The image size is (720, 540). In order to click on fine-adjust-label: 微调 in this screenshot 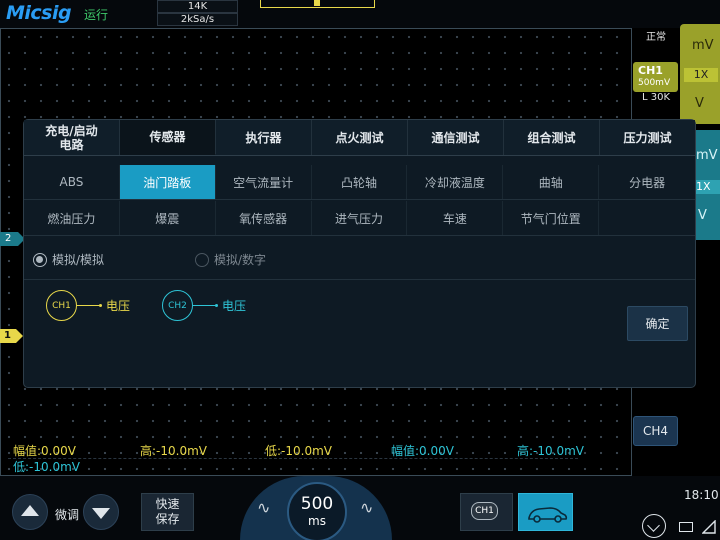, I will do `click(67, 515)`.